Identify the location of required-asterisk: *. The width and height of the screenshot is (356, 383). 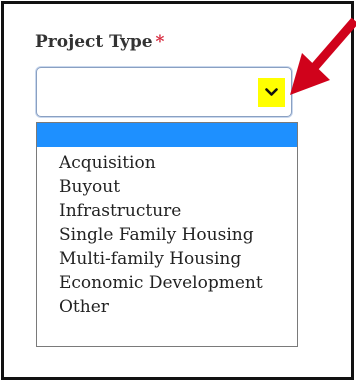
(160, 42).